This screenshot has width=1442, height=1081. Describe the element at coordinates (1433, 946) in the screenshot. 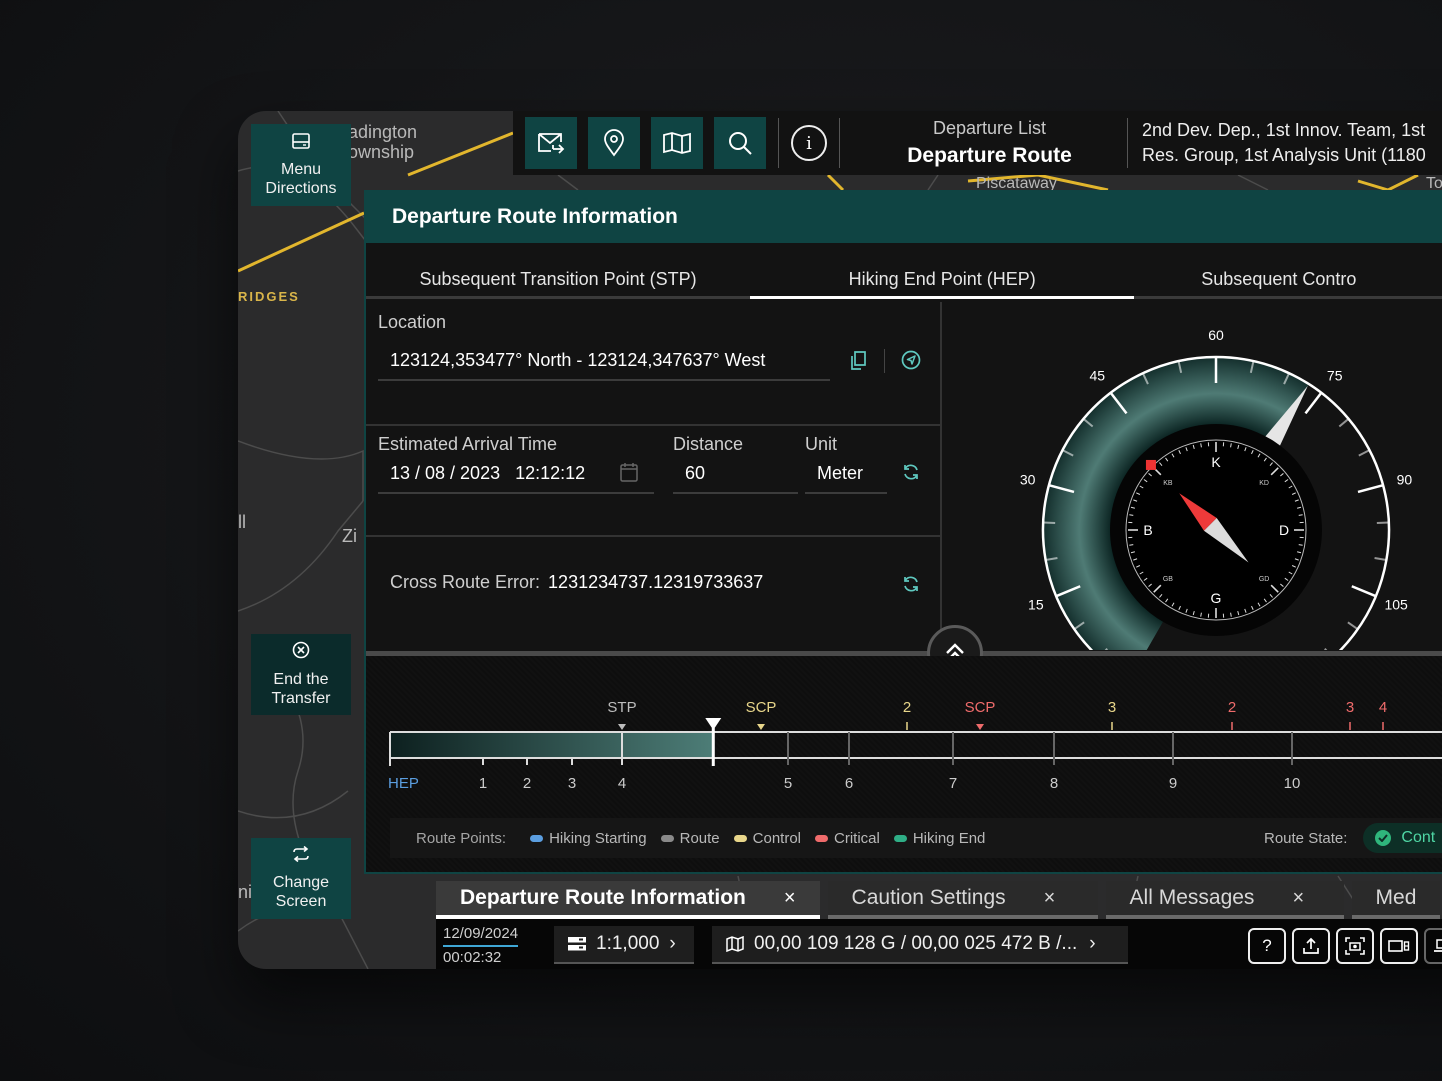

I see `laptop-button` at that location.